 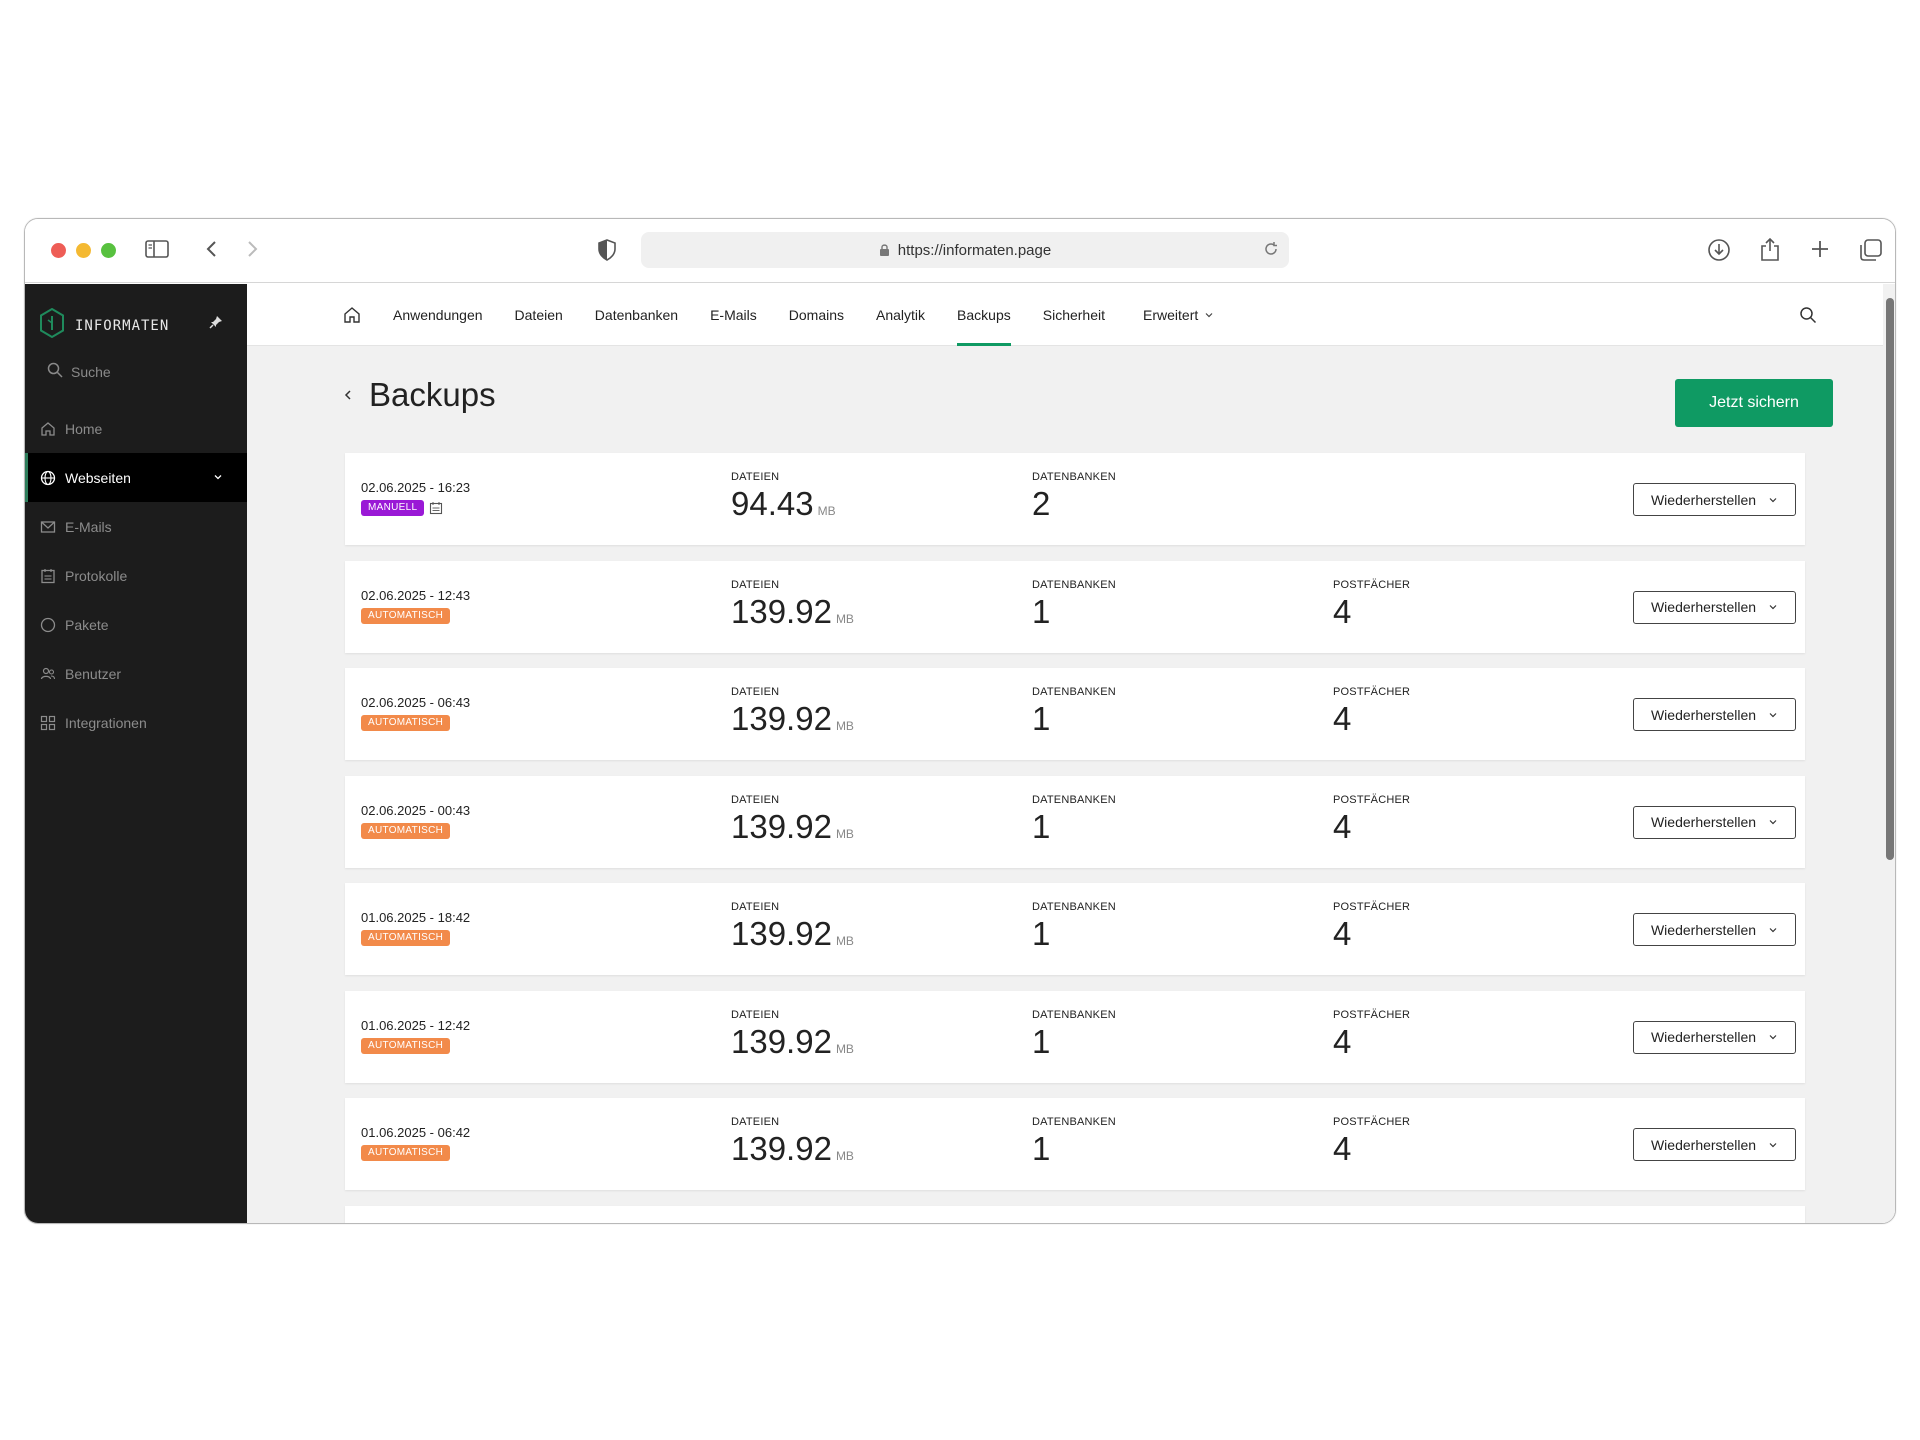 I want to click on backup-now-button: Jetzt sichern, so click(x=1754, y=403).